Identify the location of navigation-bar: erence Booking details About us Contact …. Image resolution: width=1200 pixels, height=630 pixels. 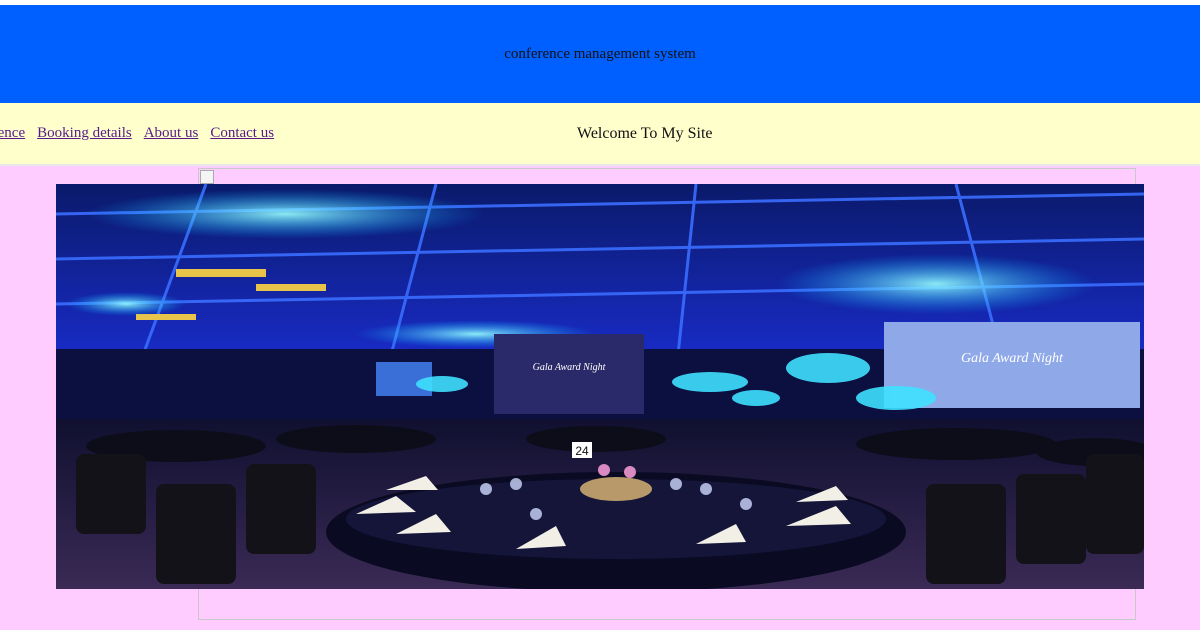
(600, 134).